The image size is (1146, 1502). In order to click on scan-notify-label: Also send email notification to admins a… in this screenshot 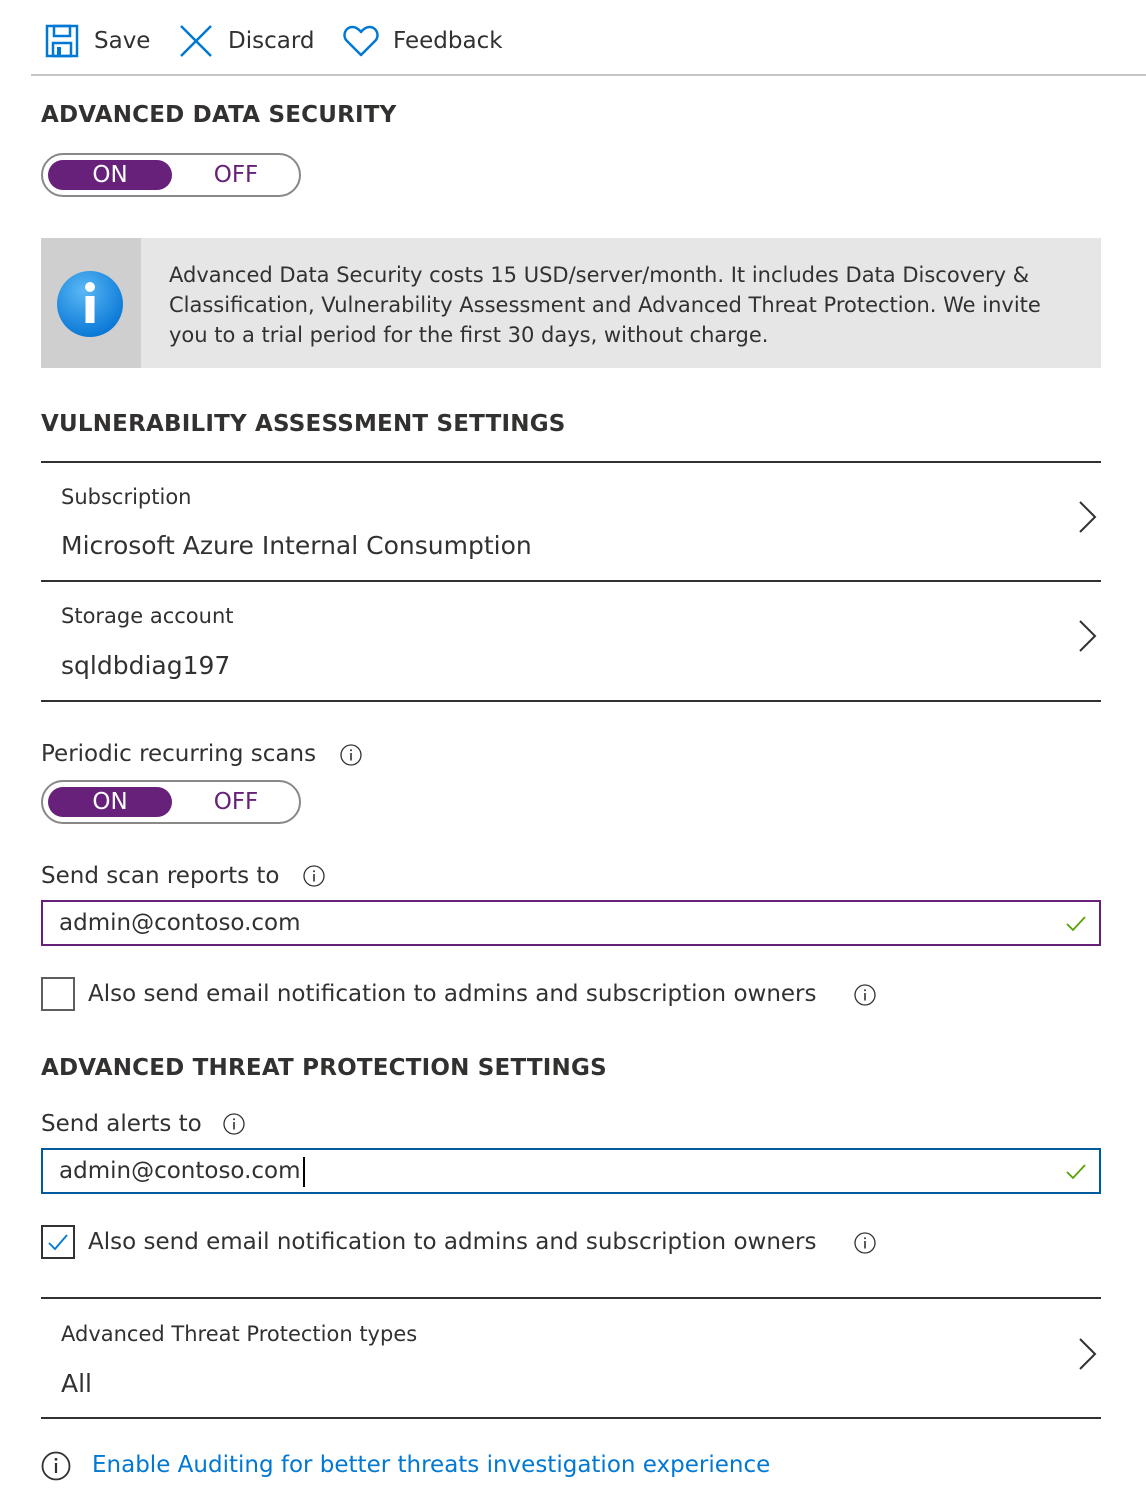, I will do `click(452, 994)`.